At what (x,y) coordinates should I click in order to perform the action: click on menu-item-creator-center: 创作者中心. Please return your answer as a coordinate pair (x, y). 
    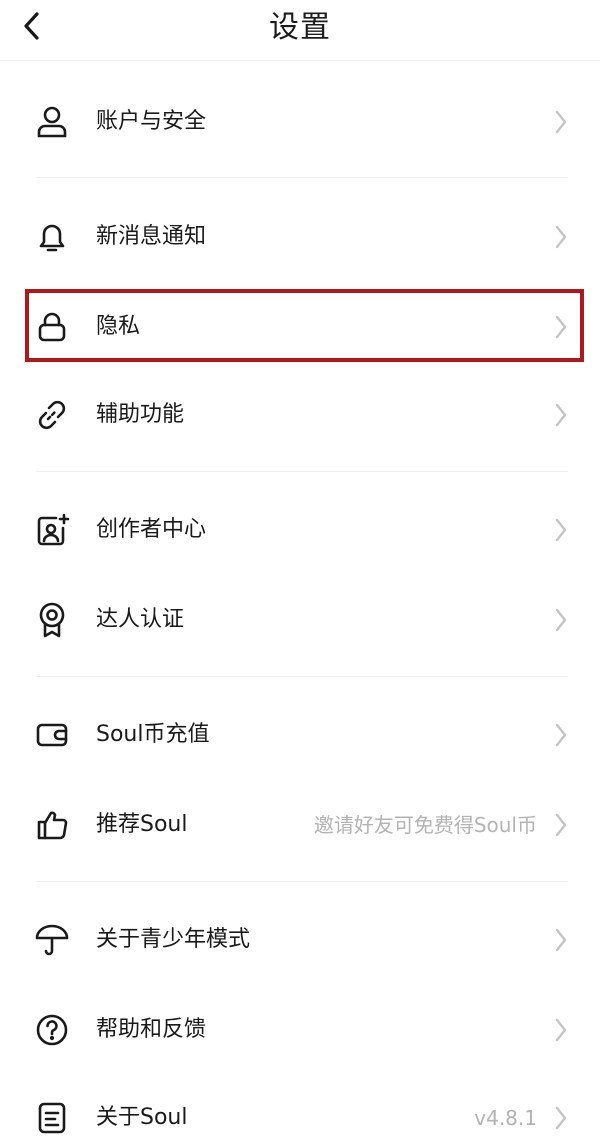
    Looking at the image, I should click on (300, 530).